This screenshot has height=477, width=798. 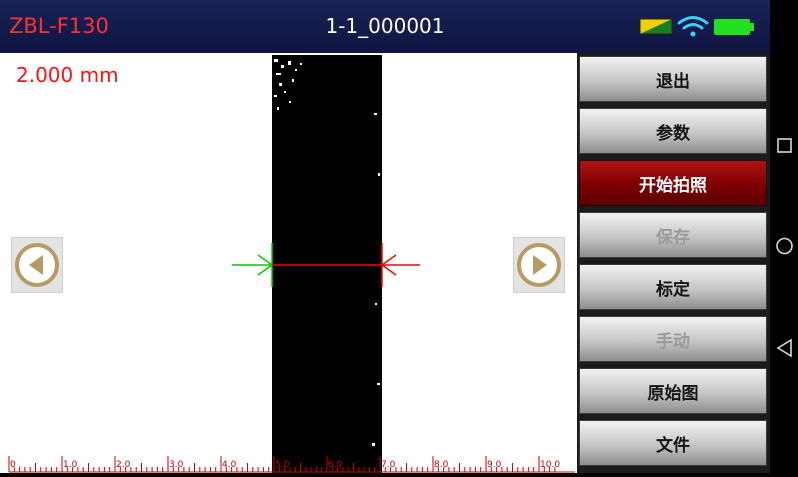 What do you see at coordinates (673, 183) in the screenshot?
I see `start-capture-button: 开始拍照` at bounding box center [673, 183].